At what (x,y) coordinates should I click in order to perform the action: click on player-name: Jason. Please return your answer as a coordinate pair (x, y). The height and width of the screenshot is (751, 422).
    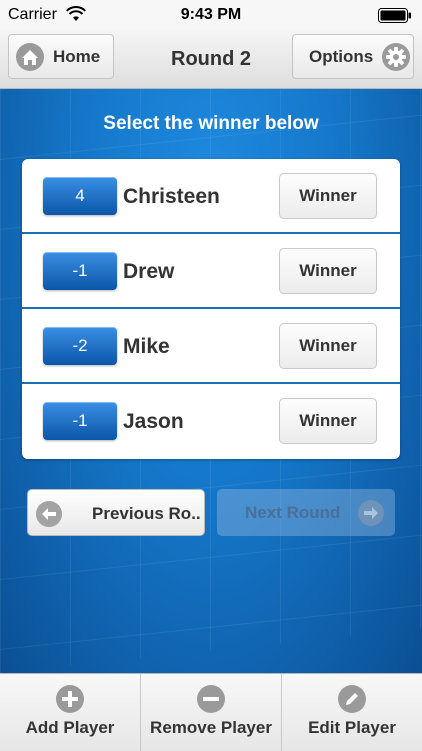
    Looking at the image, I should click on (153, 421).